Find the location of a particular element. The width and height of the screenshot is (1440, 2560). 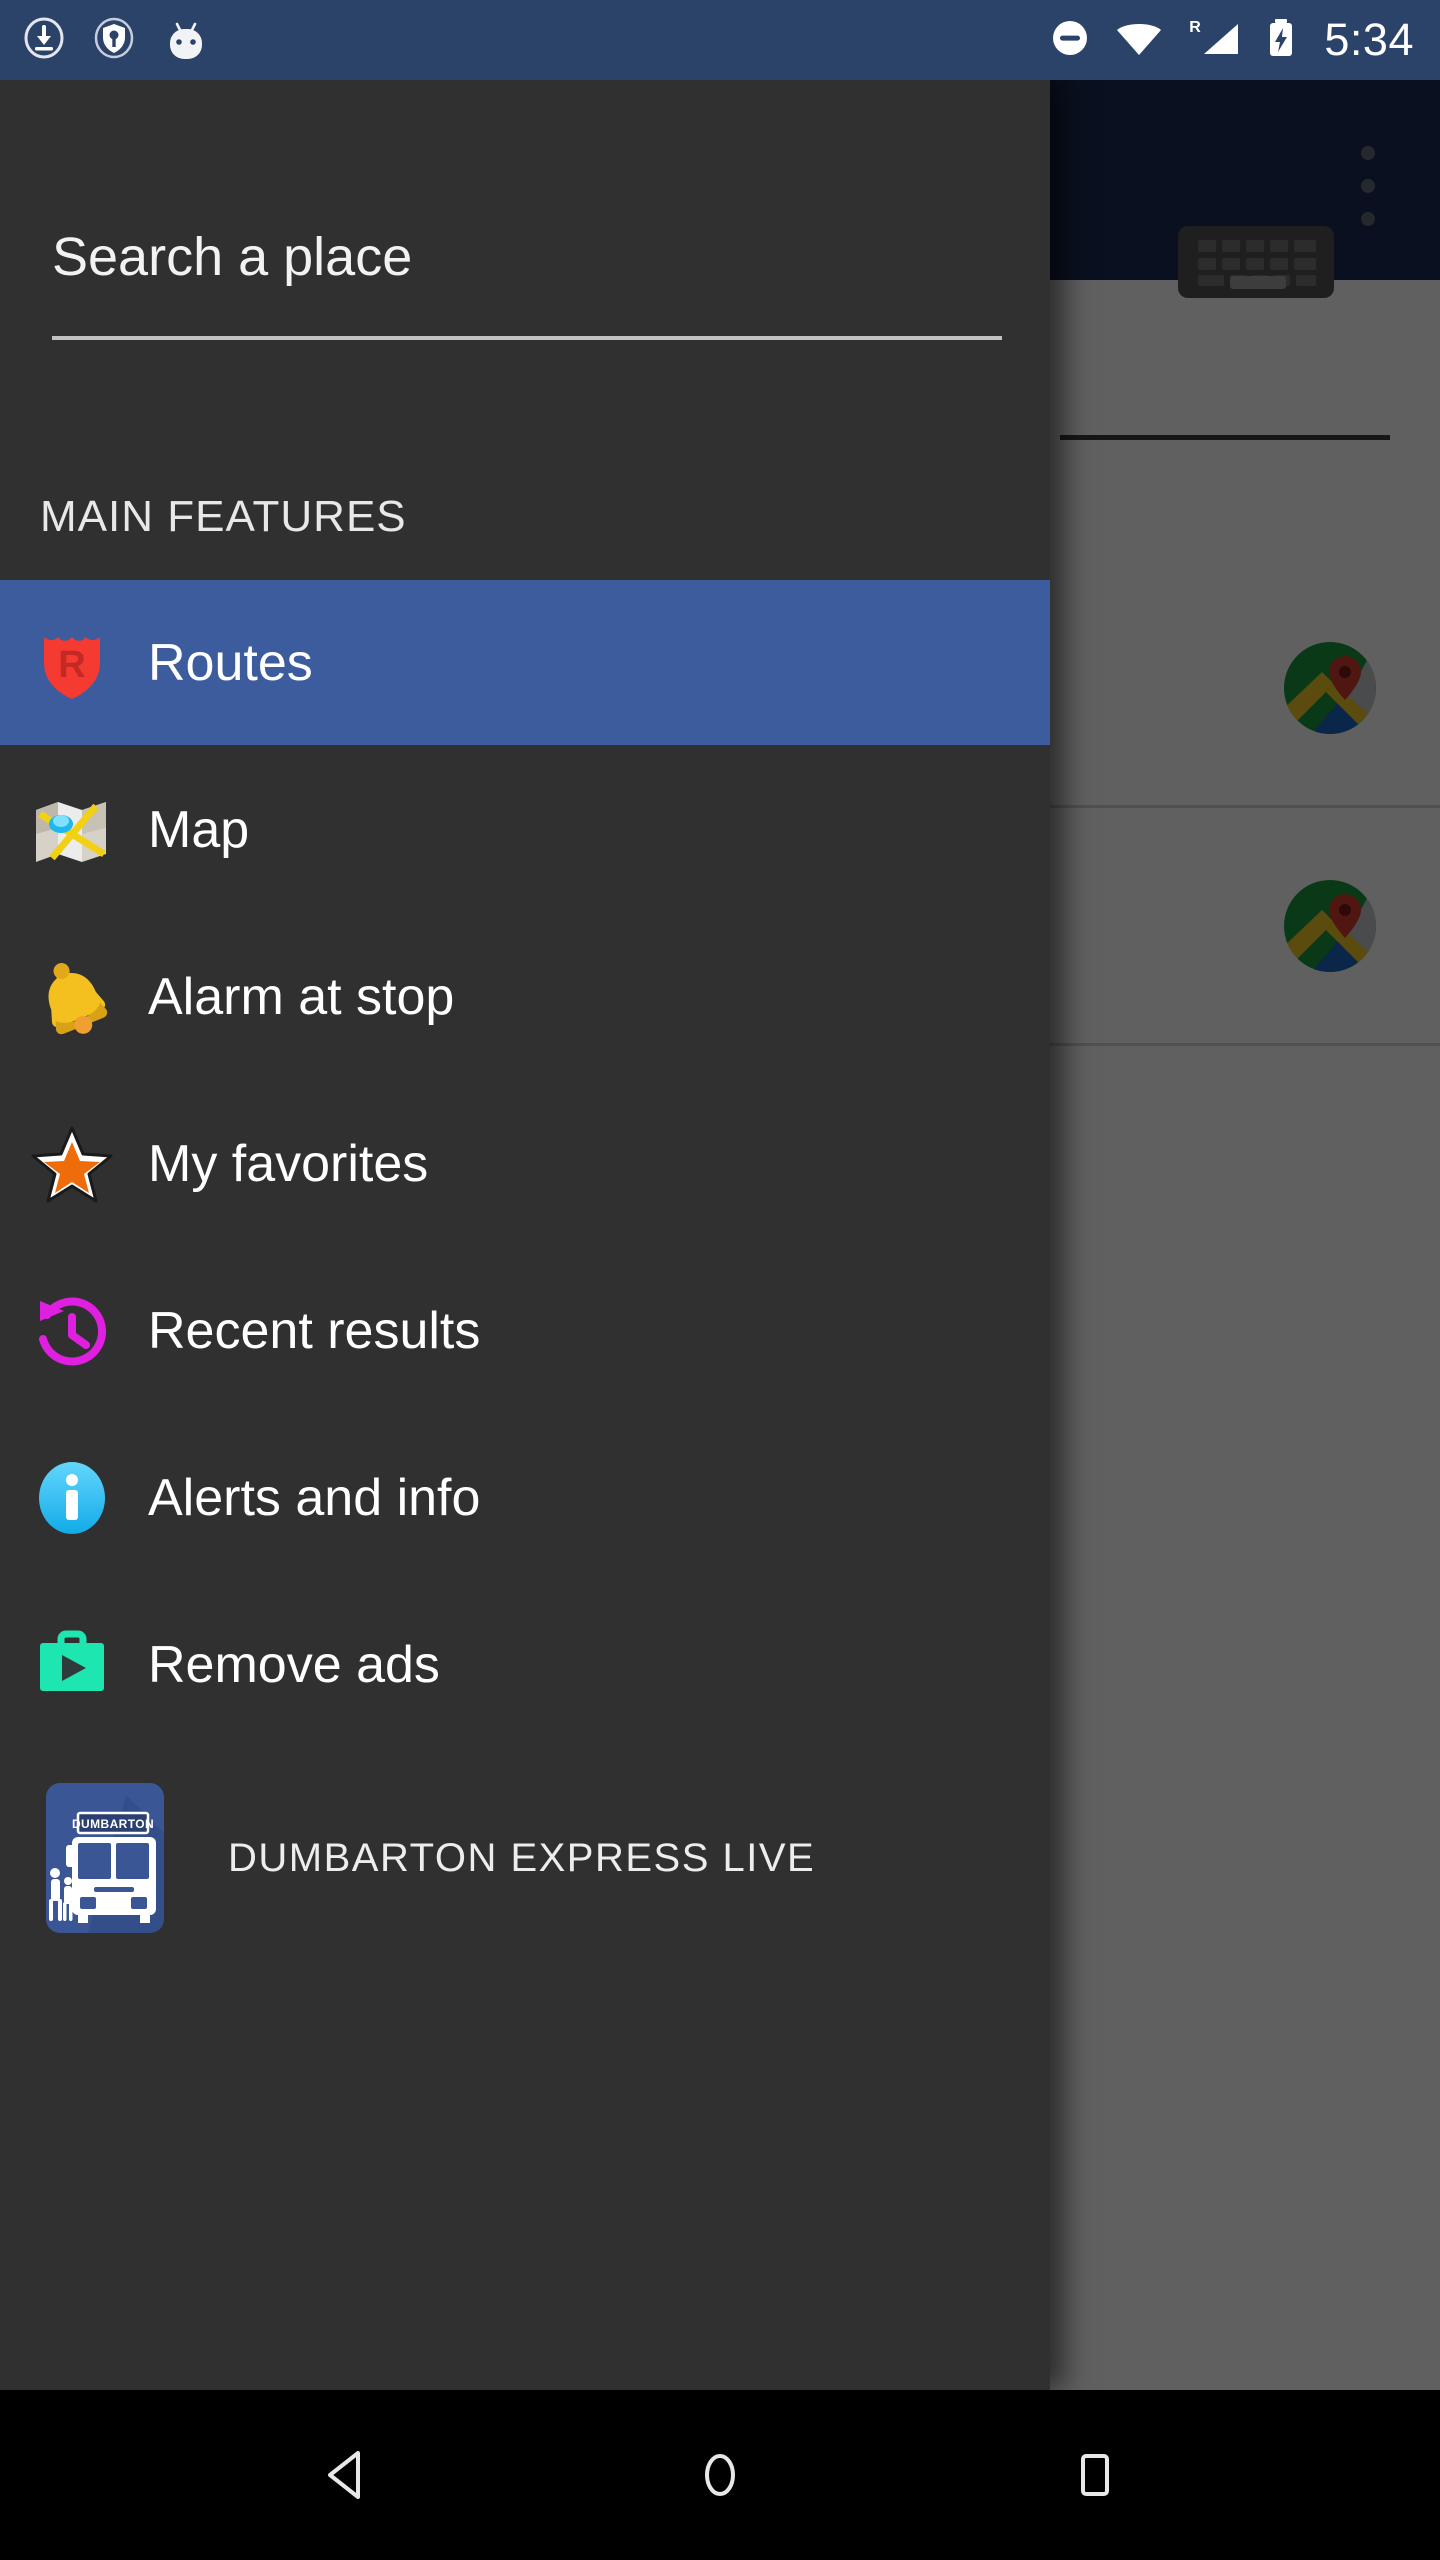

drawer-item-map: Map is located at coordinates (525, 829).